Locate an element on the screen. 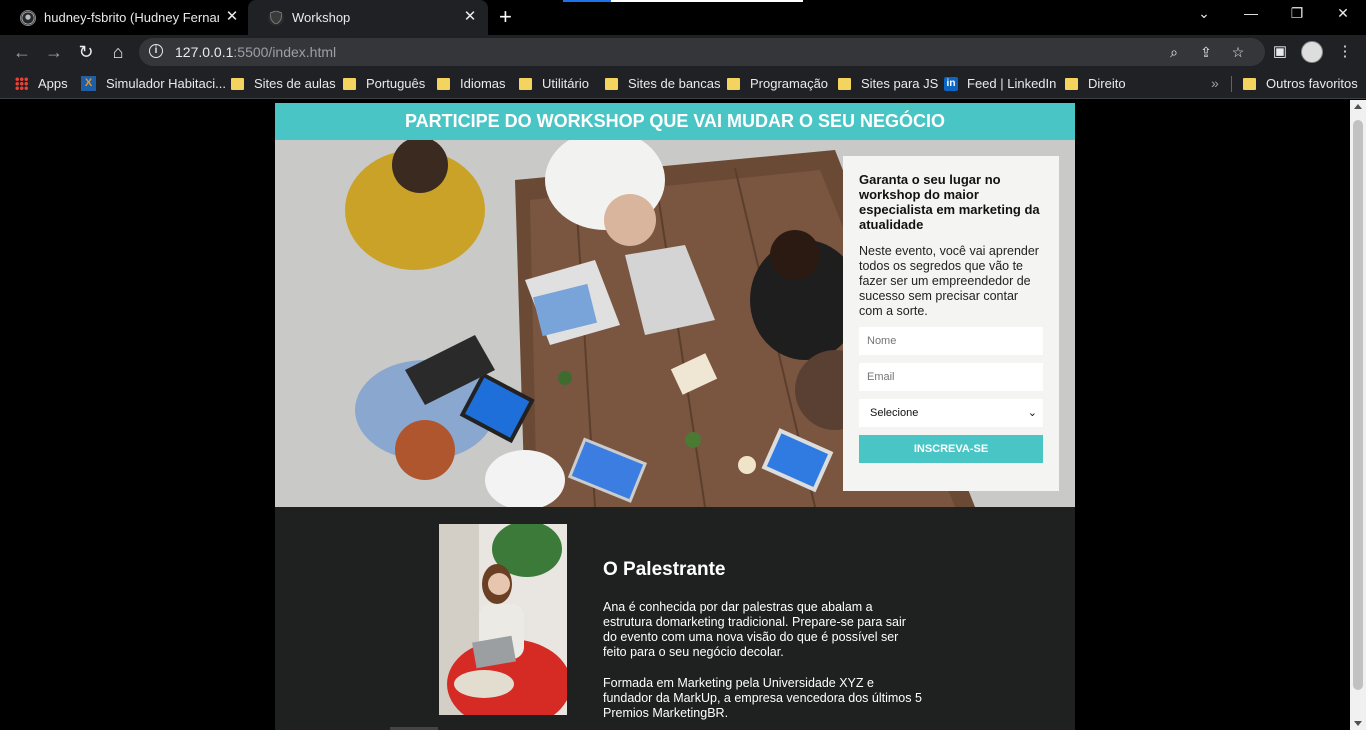 The width and height of the screenshot is (1366, 730). bookmark-label: Idiomas is located at coordinates (483, 83).